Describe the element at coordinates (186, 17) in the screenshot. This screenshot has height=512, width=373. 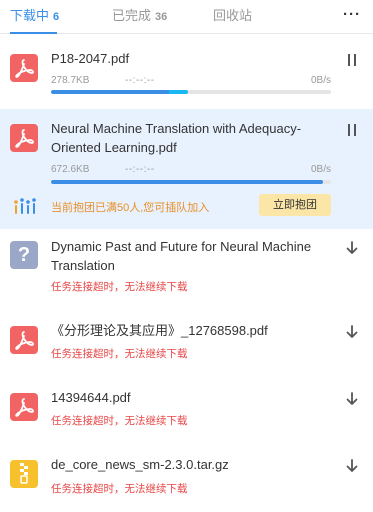
I see `tab-bar: 下载中 6 已完成 36 回收站 ···` at that location.